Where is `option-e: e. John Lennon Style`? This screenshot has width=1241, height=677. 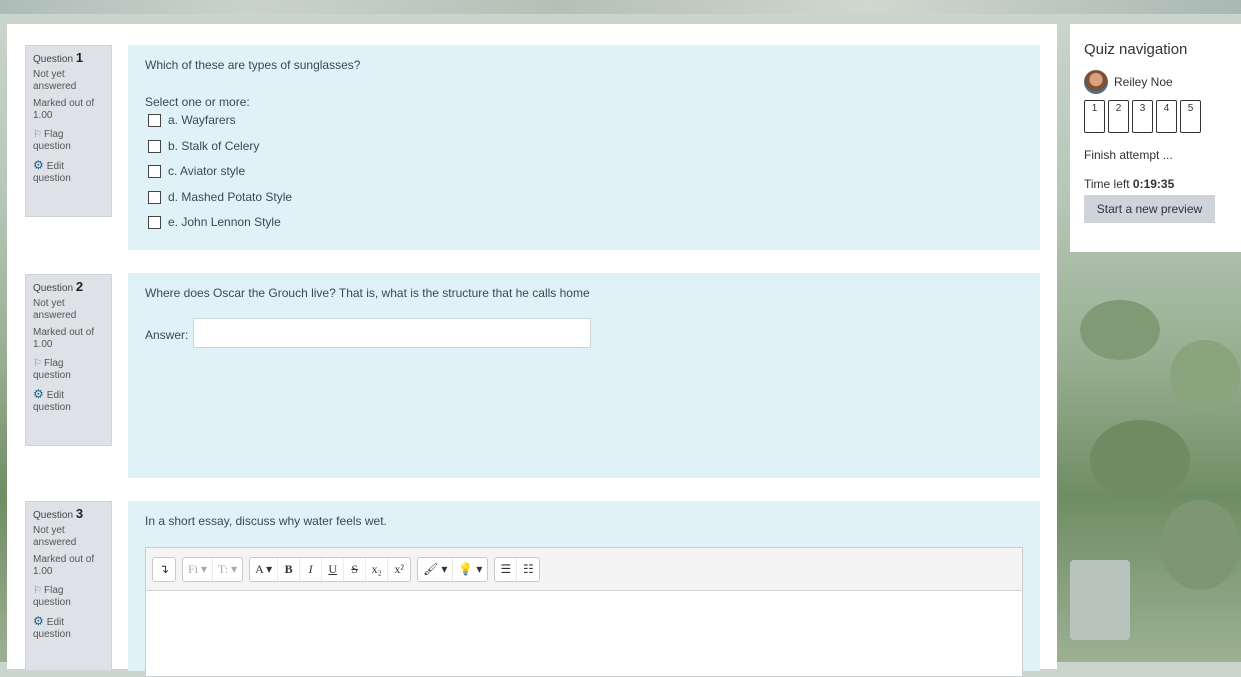
option-e: e. John Lennon Style is located at coordinates (214, 222).